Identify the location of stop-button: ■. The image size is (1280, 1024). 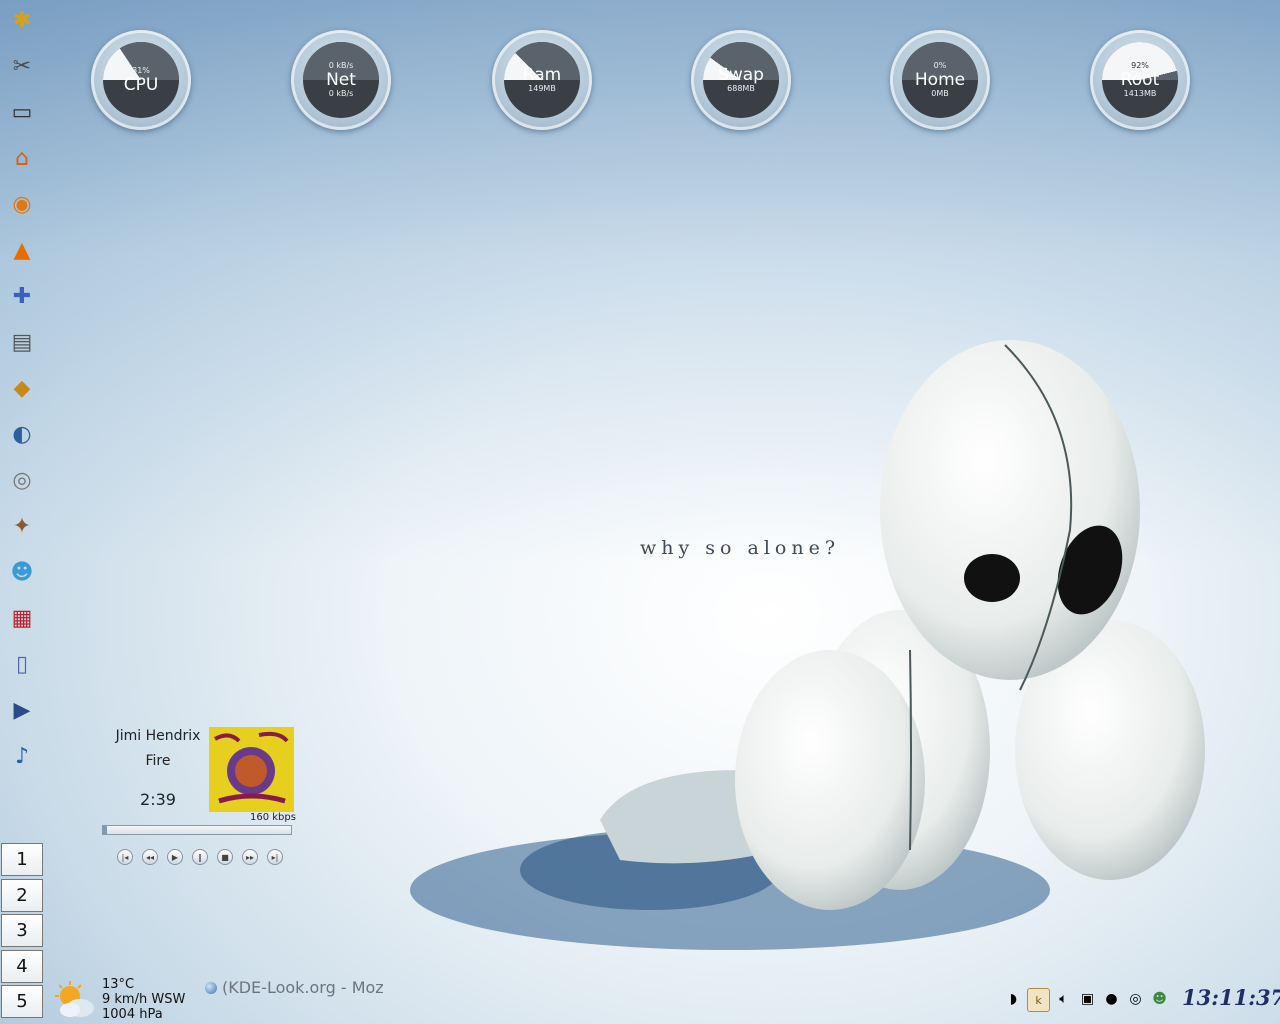
(225, 857).